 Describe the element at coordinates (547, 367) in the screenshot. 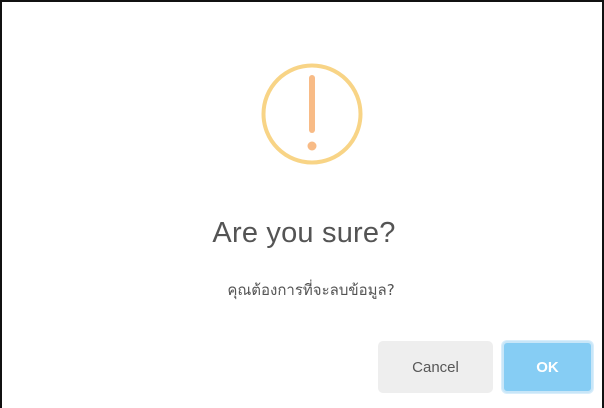

I see `ok-button: OK` at that location.